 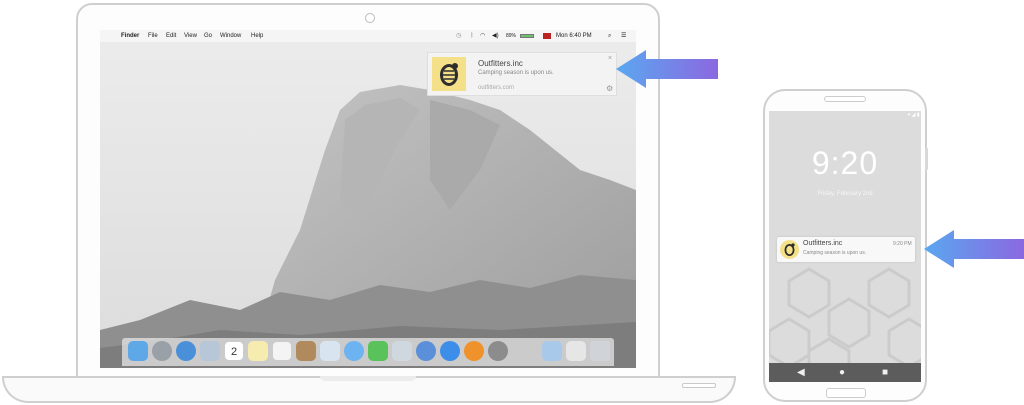 What do you see at coordinates (845, 99) in the screenshot?
I see `phone-speaker` at bounding box center [845, 99].